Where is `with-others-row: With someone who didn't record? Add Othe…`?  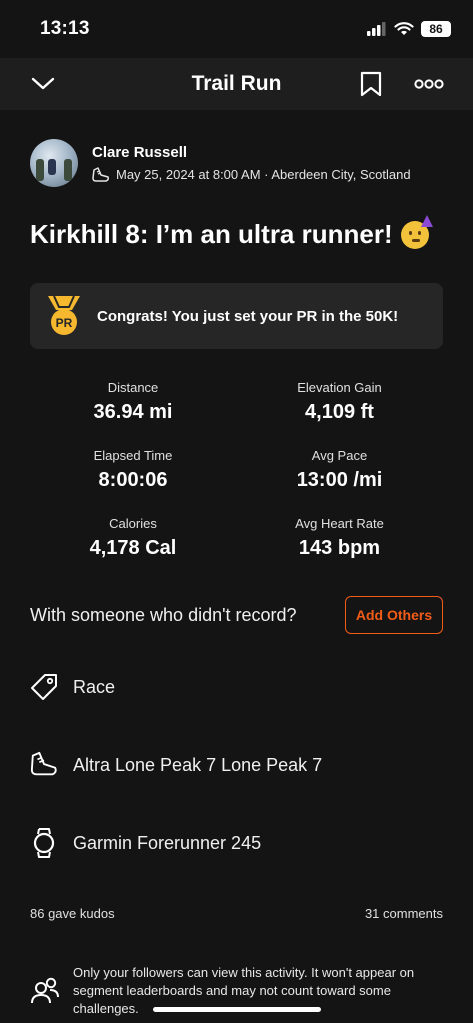 with-others-row: With someone who didn't record? Add Othe… is located at coordinates (236, 615).